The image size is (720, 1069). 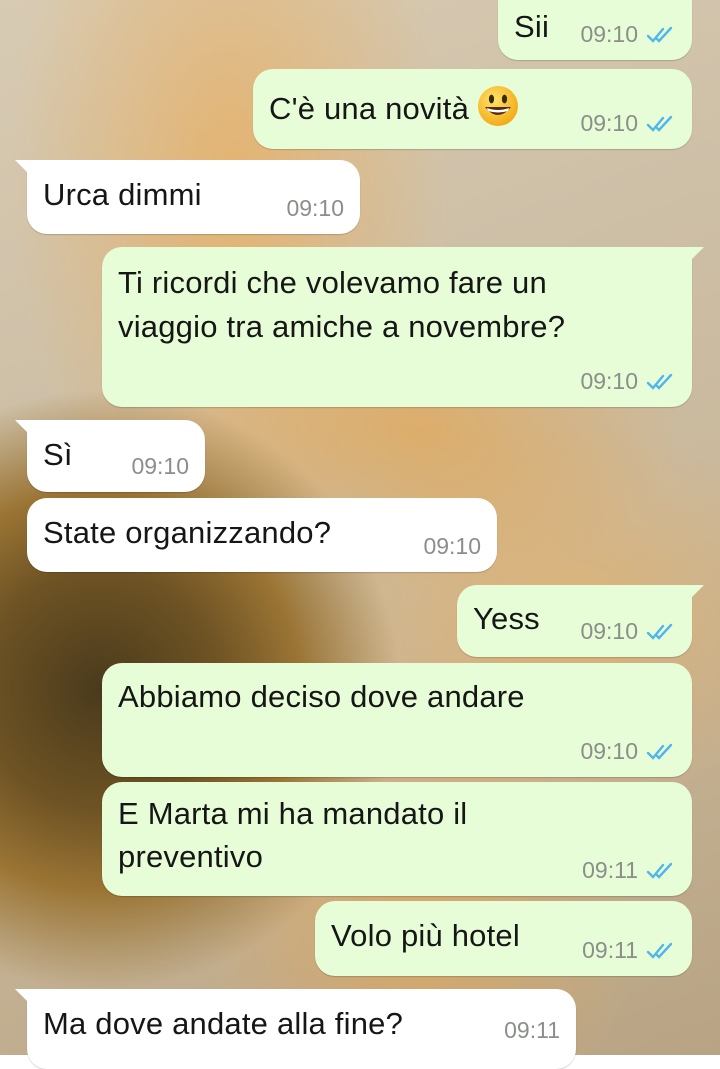 I want to click on message-text: C'è una novità, so click(x=394, y=107).